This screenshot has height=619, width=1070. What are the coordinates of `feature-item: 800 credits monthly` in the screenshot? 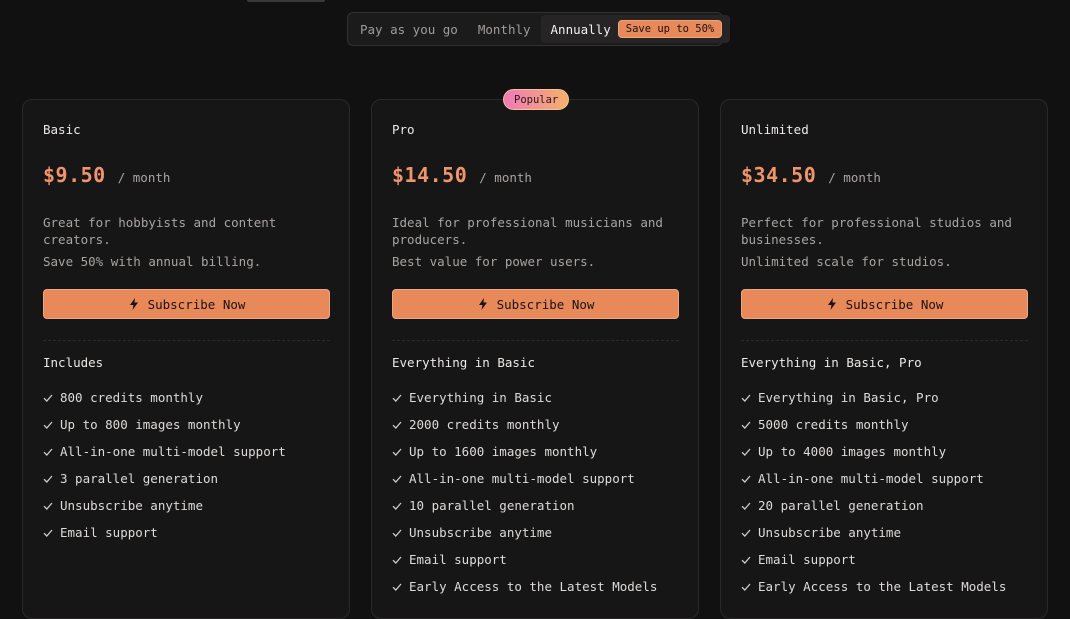 It's located at (164, 397).